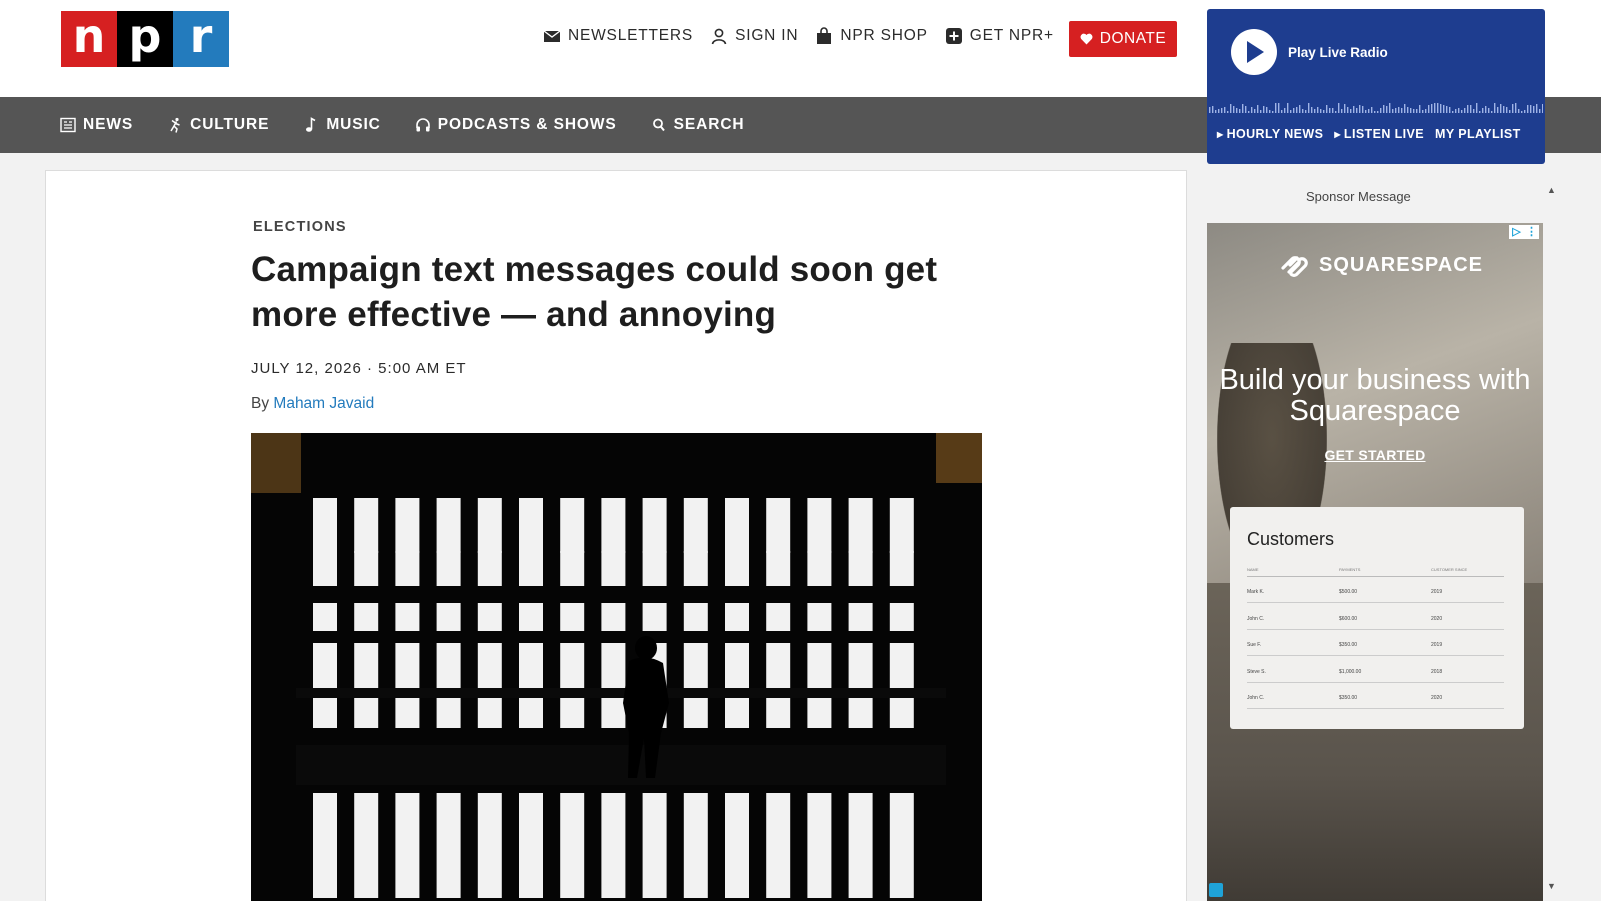 This screenshot has width=1601, height=901. I want to click on my-playlist-link: MY PLAYLIST, so click(1478, 134).